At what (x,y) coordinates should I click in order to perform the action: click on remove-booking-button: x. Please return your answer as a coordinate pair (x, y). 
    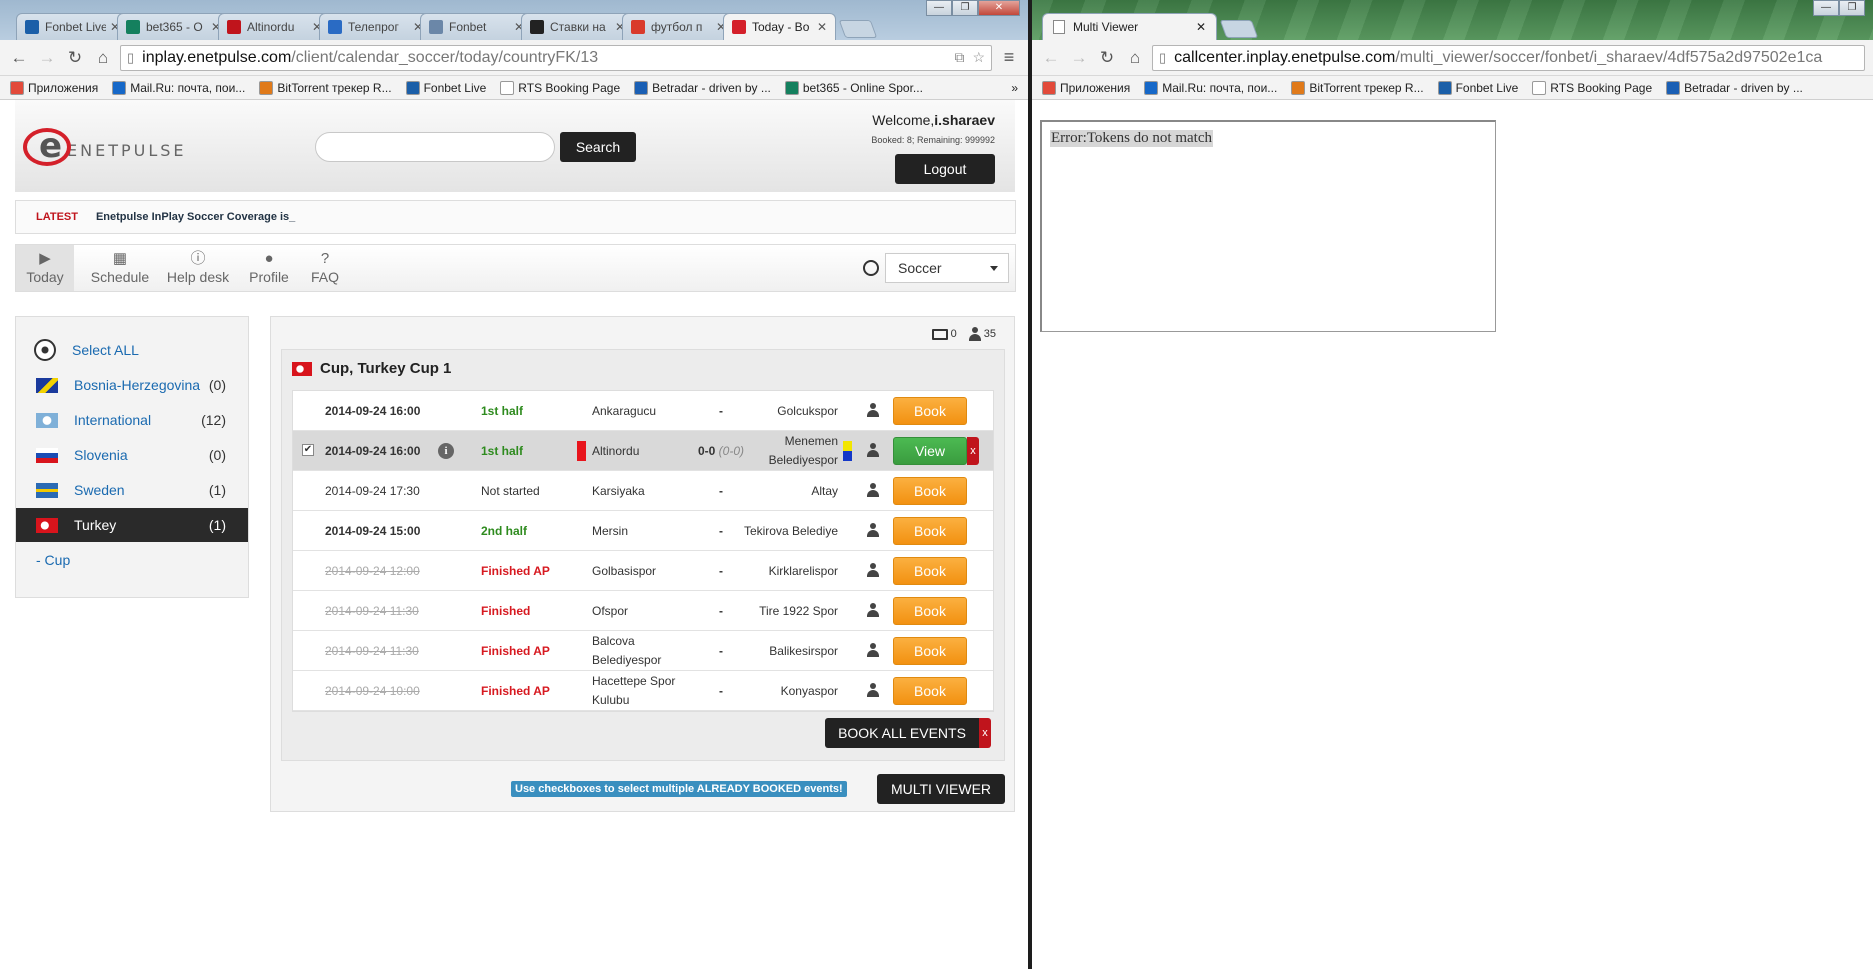
    Looking at the image, I should click on (973, 451).